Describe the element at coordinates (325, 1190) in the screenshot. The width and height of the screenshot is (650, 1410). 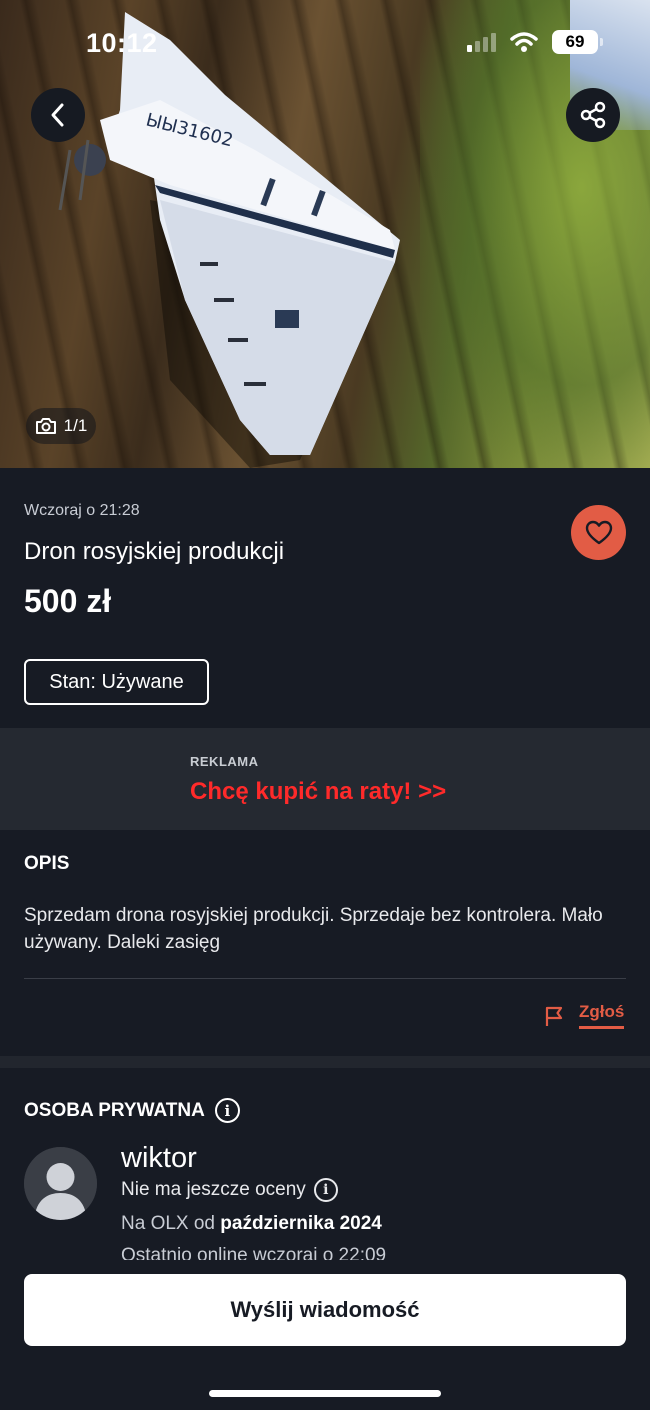
I see `rating-info-icon: i` at that location.